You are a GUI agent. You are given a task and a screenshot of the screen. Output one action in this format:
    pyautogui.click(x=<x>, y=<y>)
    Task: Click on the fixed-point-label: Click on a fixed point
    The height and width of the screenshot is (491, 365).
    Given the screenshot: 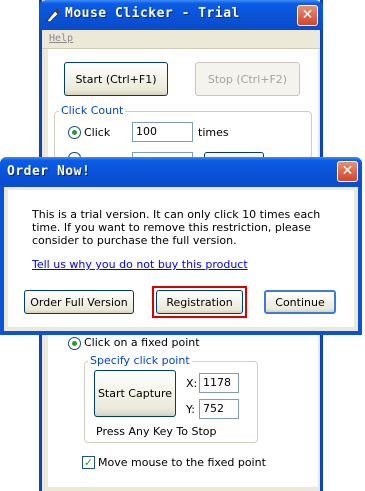 What is the action you would take?
    pyautogui.click(x=142, y=342)
    